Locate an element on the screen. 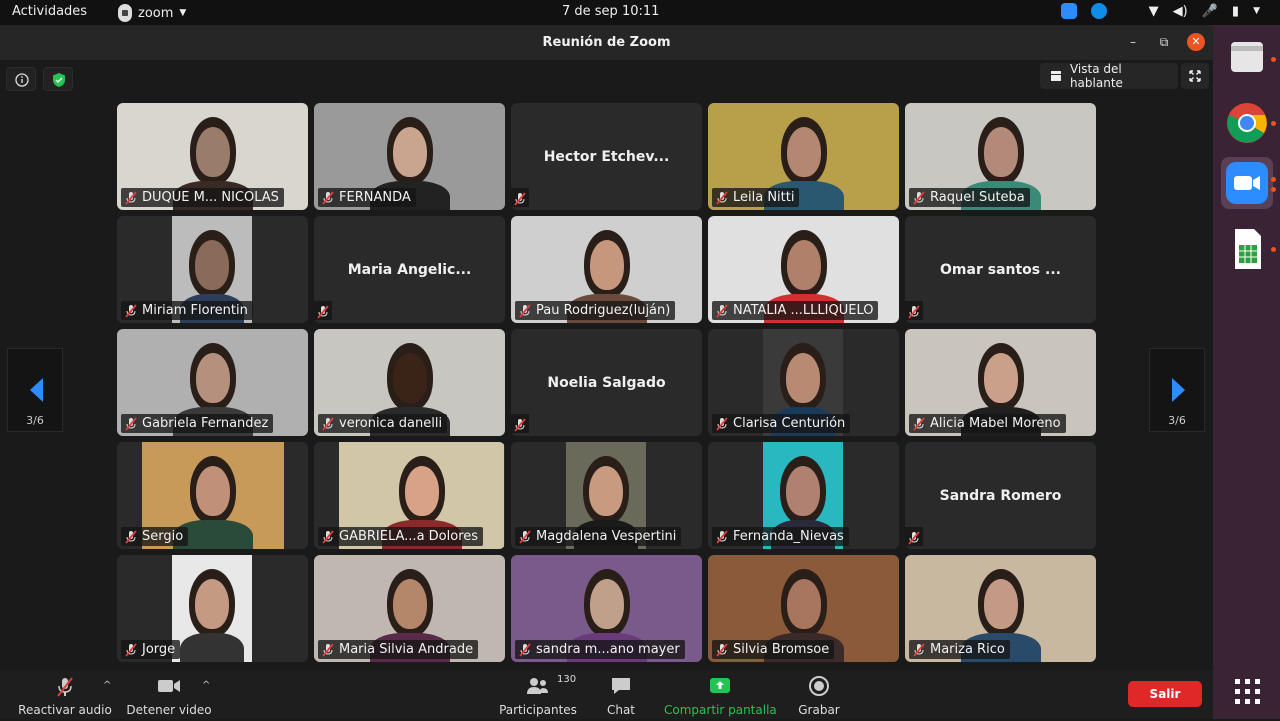  files-icon is located at coordinates (1247, 58).